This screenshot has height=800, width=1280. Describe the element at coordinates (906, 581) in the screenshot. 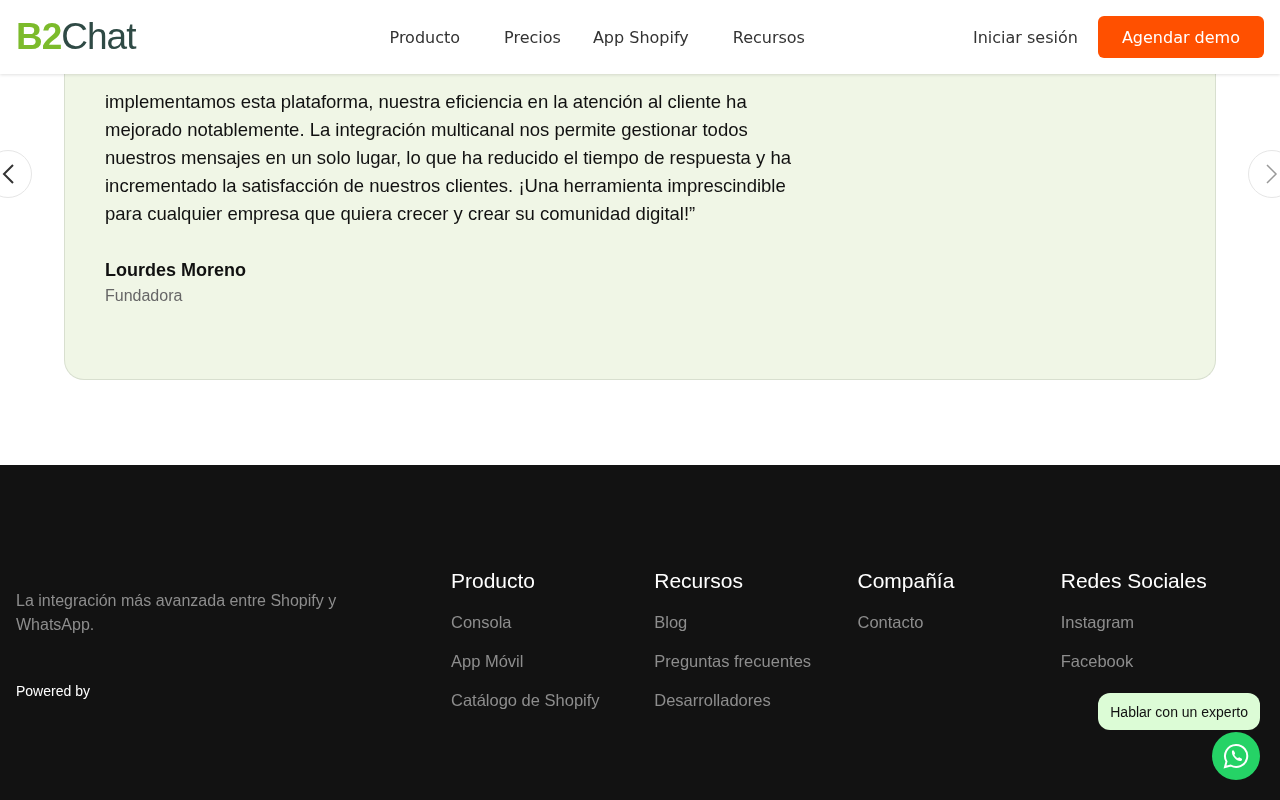

I see `footer-heading: Compañía` at that location.